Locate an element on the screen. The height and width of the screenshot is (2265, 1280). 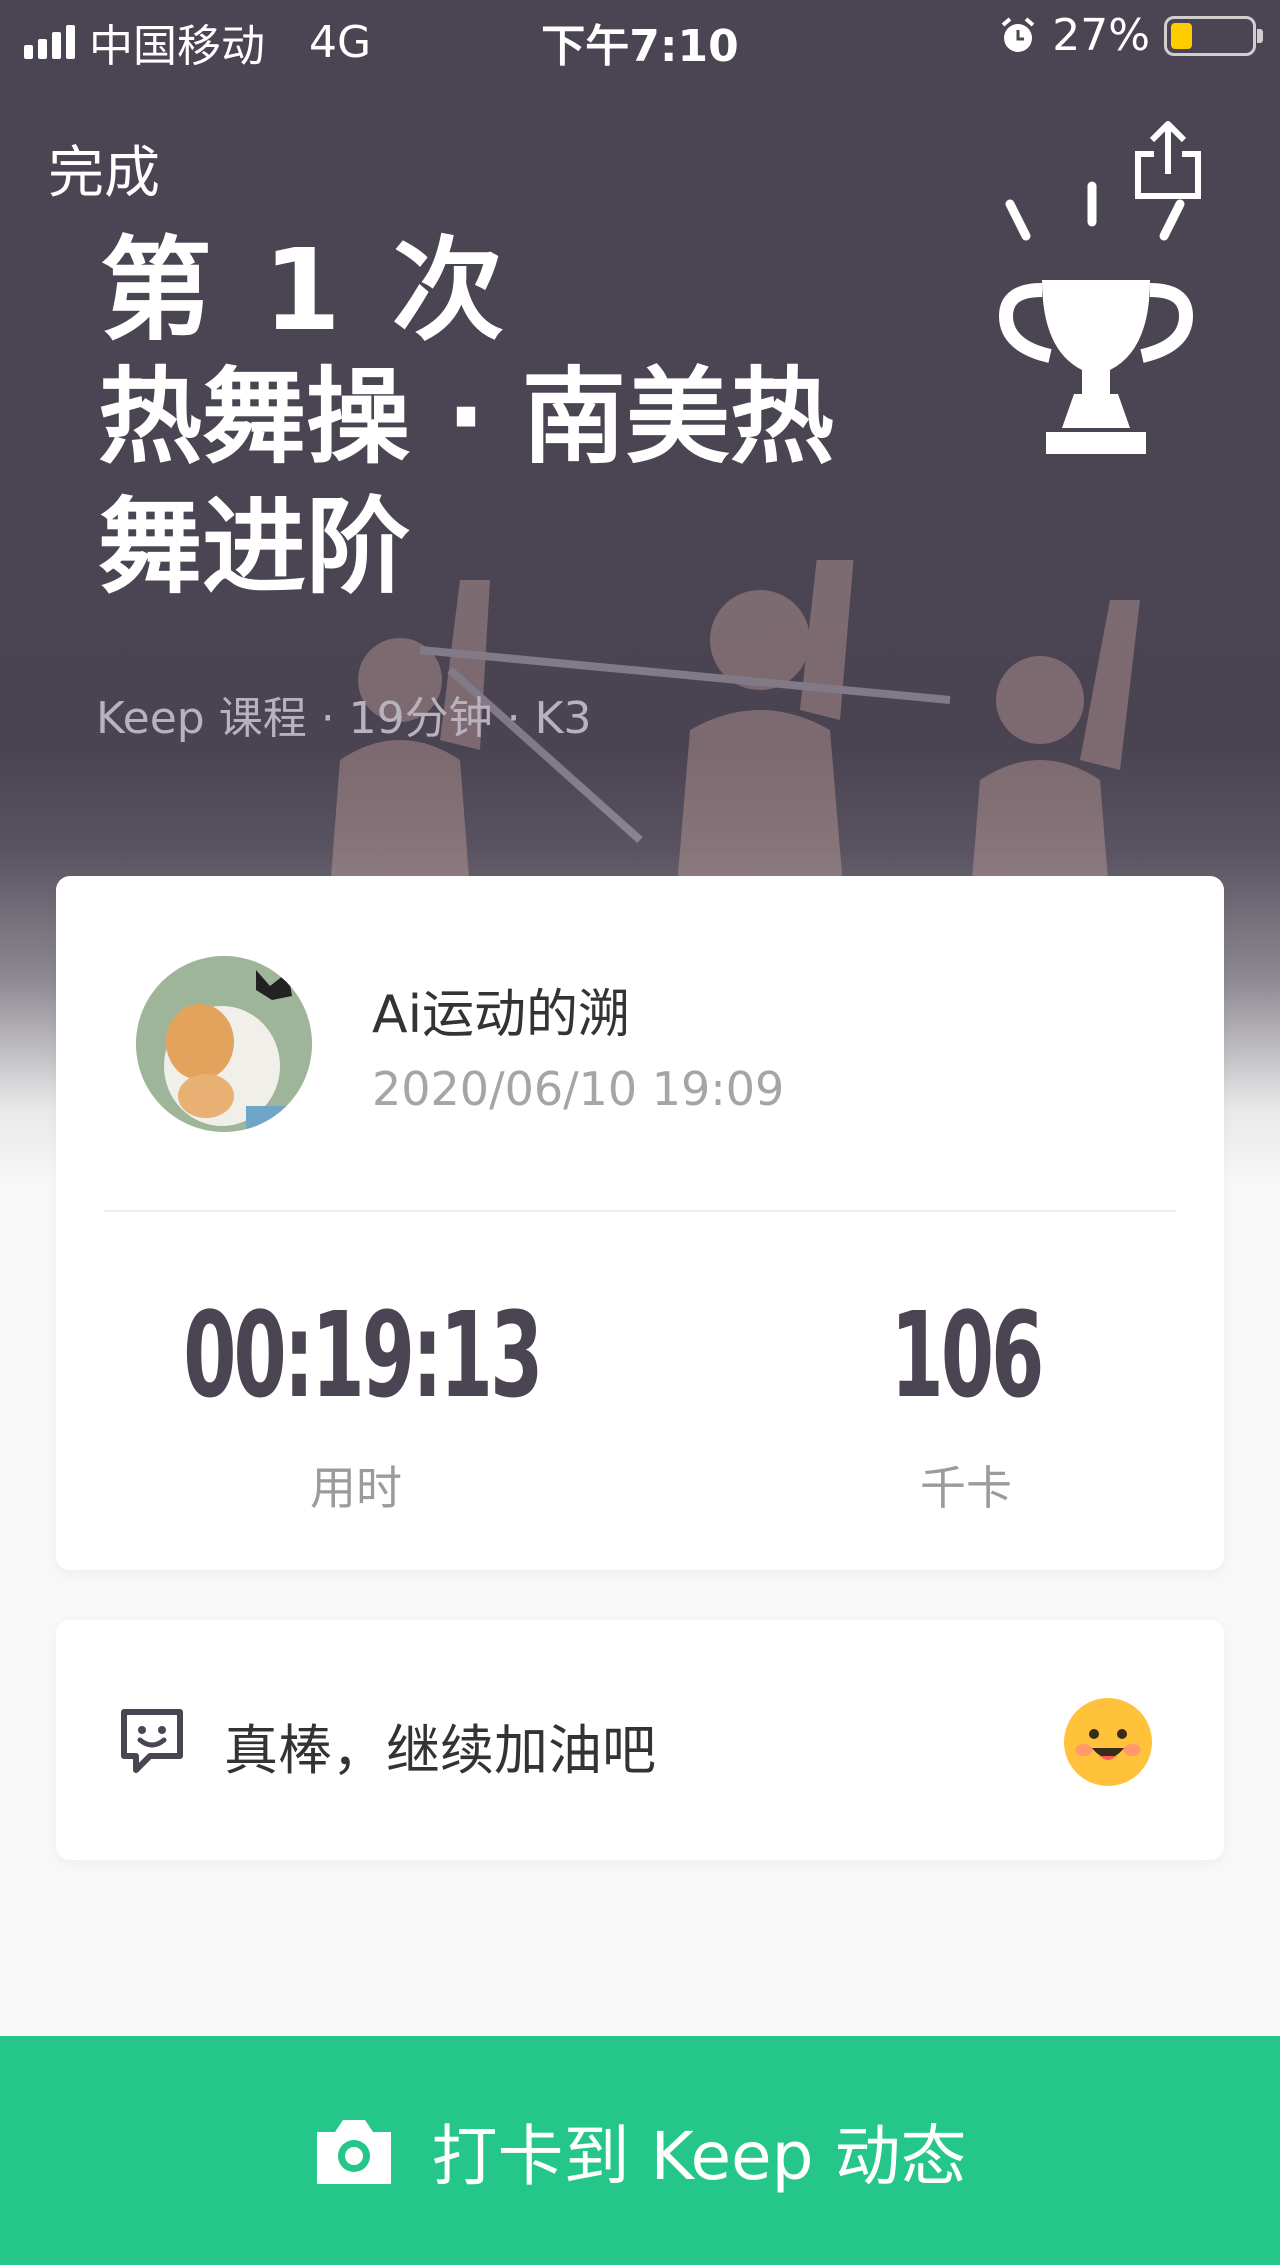
trophy-icon is located at coordinates (1096, 317).